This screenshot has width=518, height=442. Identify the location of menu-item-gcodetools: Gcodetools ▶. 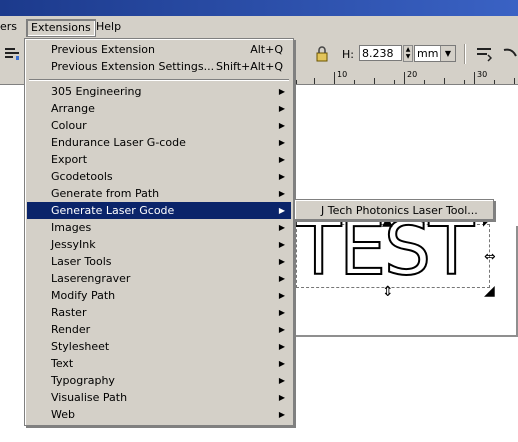
(159, 176).